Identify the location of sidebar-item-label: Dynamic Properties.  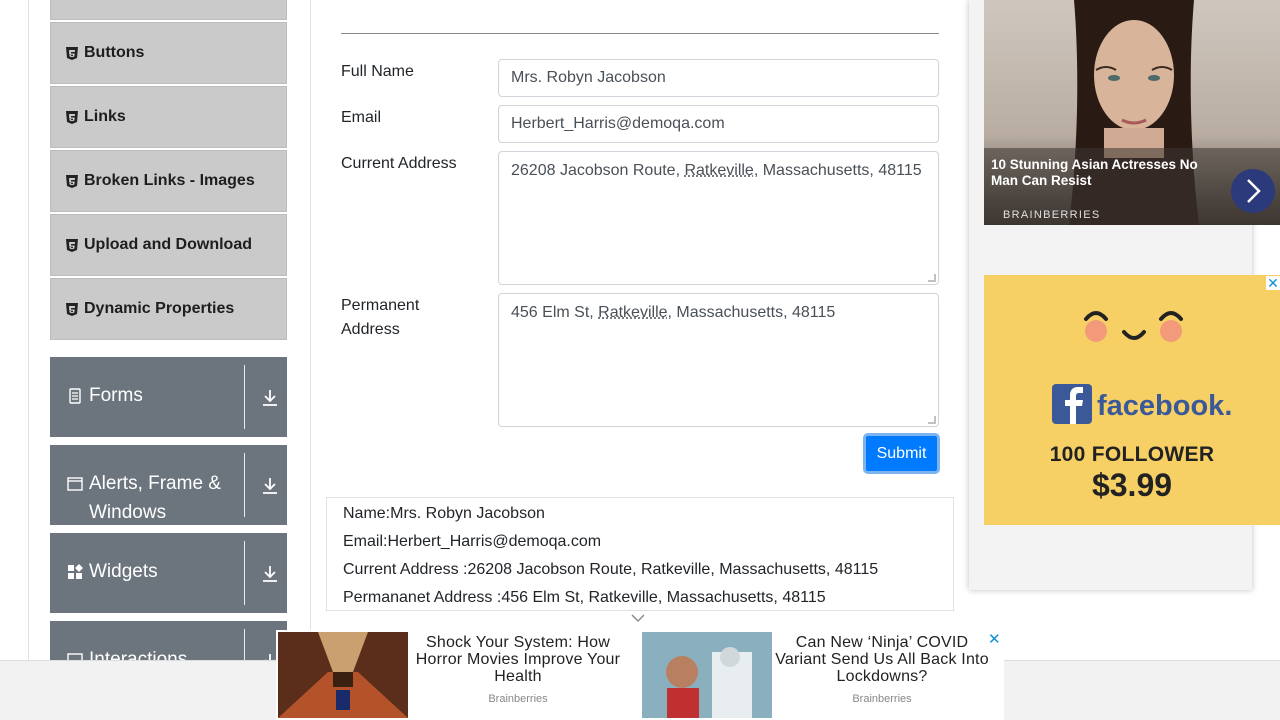
(159, 308).